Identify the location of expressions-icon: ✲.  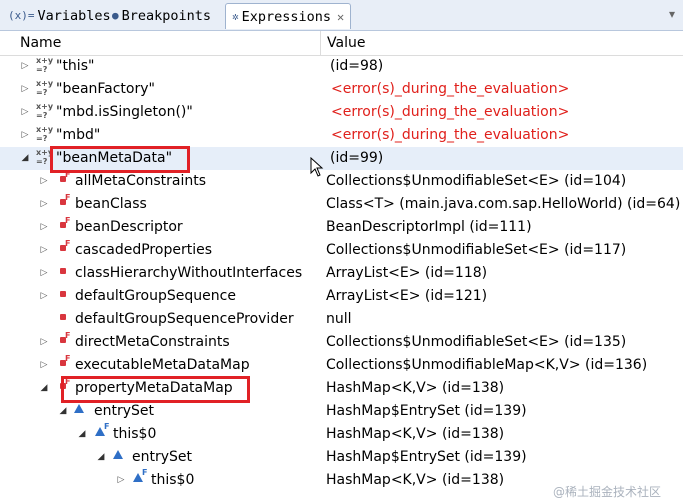
(235, 16).